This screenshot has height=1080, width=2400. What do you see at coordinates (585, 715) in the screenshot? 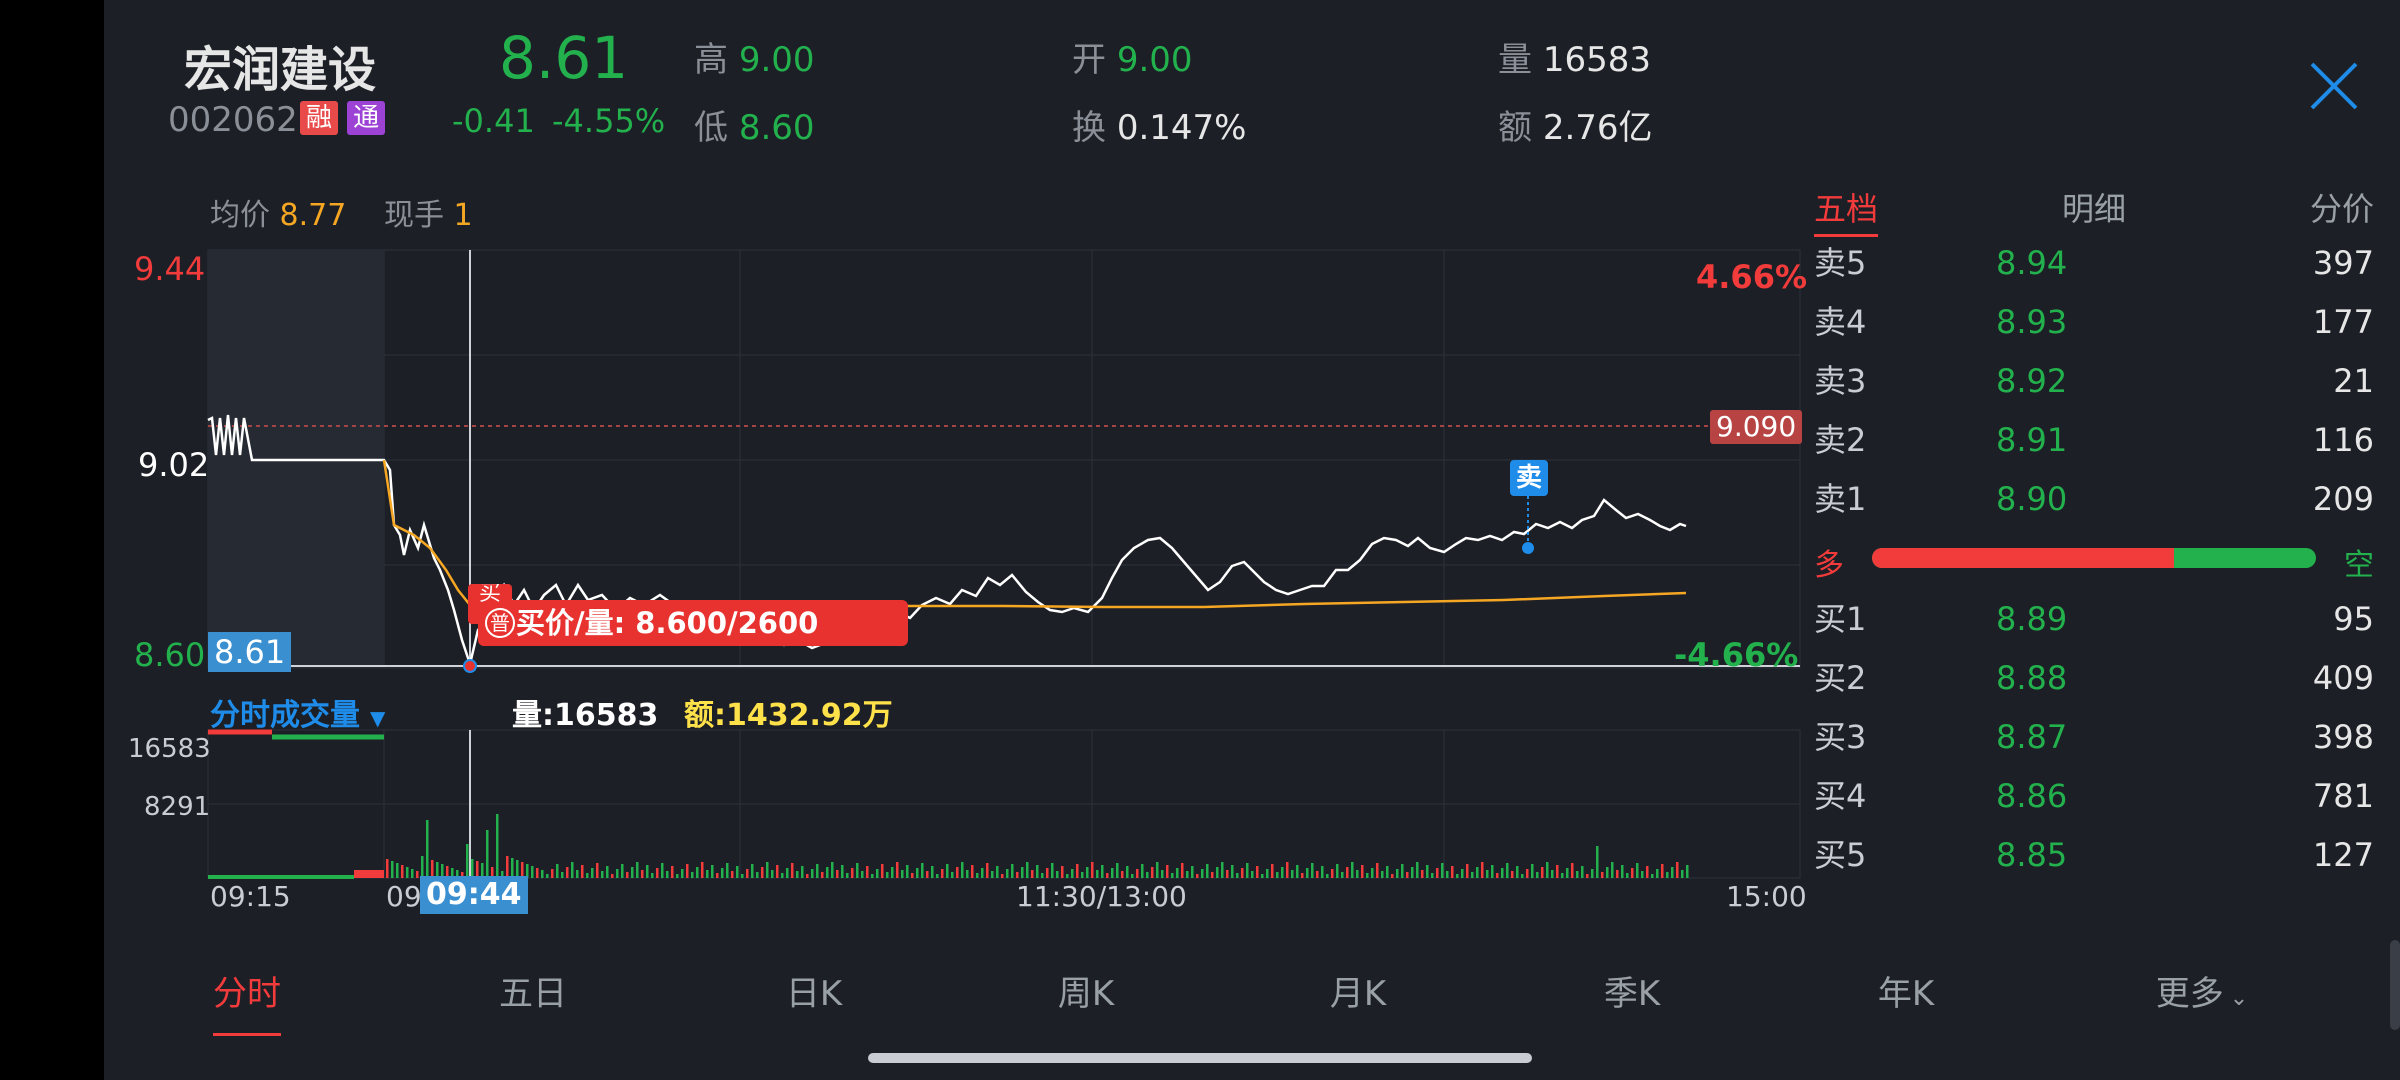
I see `volume-panel-vol: 量:16583` at bounding box center [585, 715].